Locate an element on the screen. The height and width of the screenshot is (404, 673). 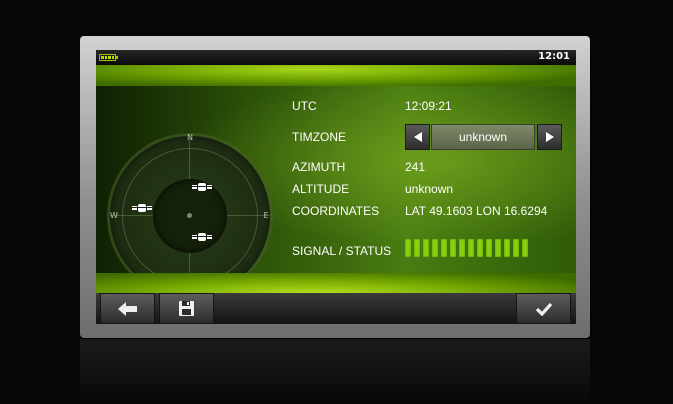
compass-north-label: N is located at coordinates (190, 137).